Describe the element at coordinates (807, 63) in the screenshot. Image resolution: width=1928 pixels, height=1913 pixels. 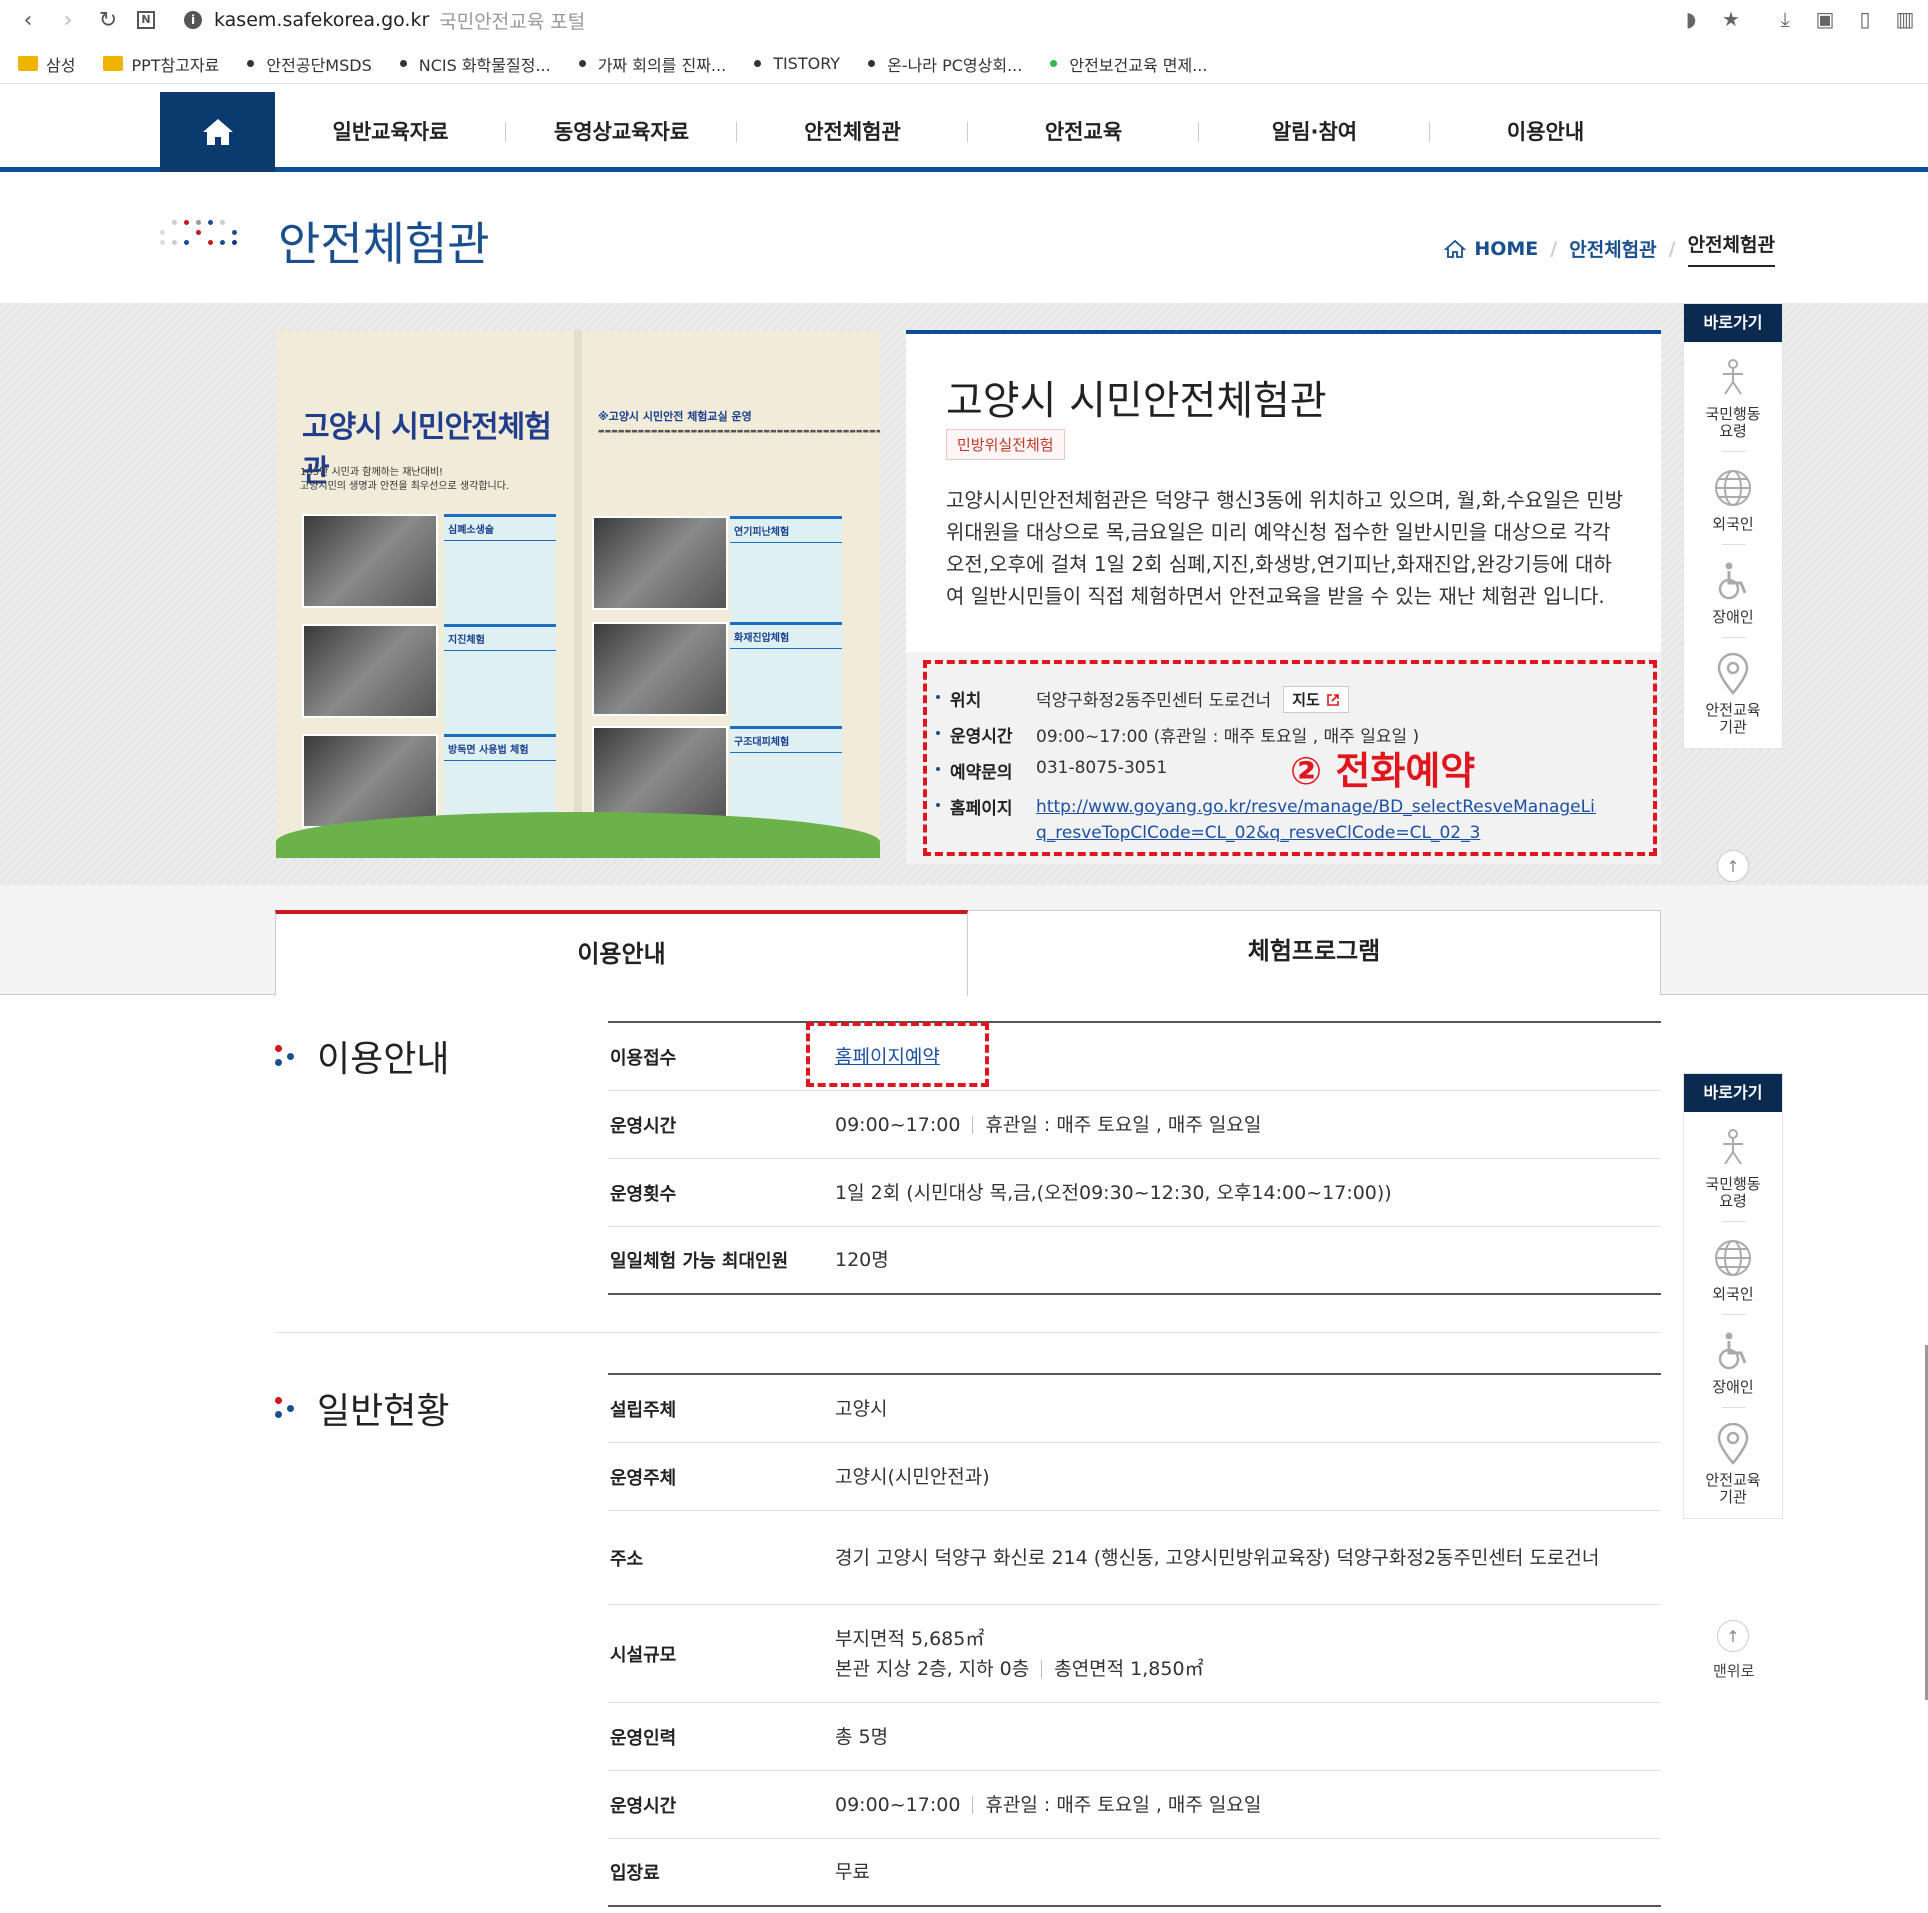
I see `bookmark-label: TISTORY` at that location.